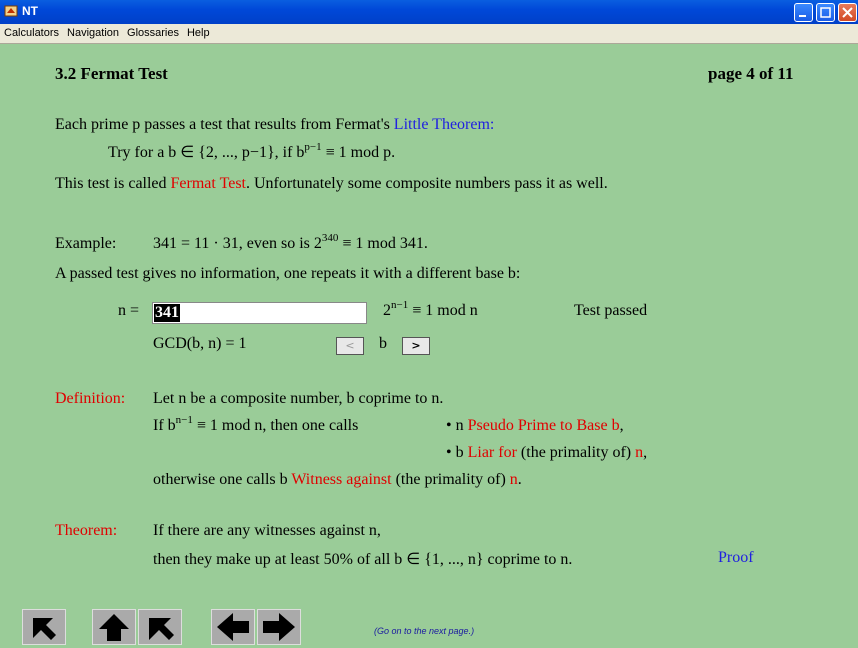 This screenshot has height=648, width=858. I want to click on def4-mid: (the primality of), so click(450, 479).